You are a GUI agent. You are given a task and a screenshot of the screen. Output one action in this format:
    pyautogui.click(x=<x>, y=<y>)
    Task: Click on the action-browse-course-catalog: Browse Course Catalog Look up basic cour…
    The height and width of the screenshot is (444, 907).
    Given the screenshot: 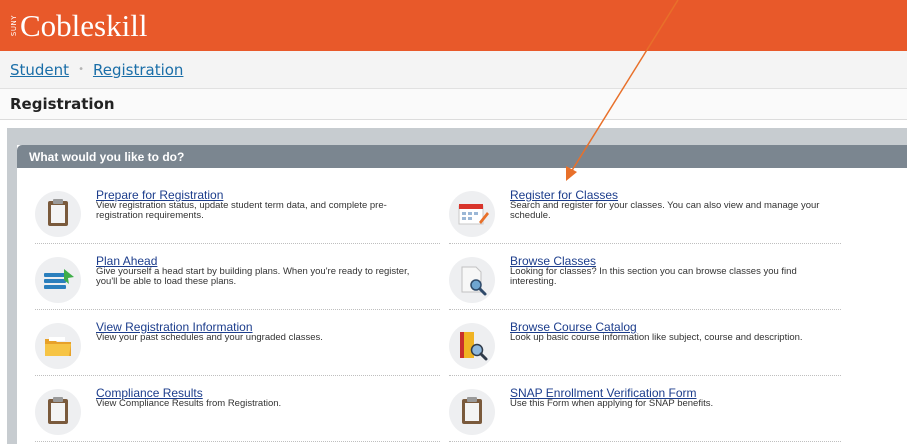 What is the action you would take?
    pyautogui.click(x=645, y=348)
    